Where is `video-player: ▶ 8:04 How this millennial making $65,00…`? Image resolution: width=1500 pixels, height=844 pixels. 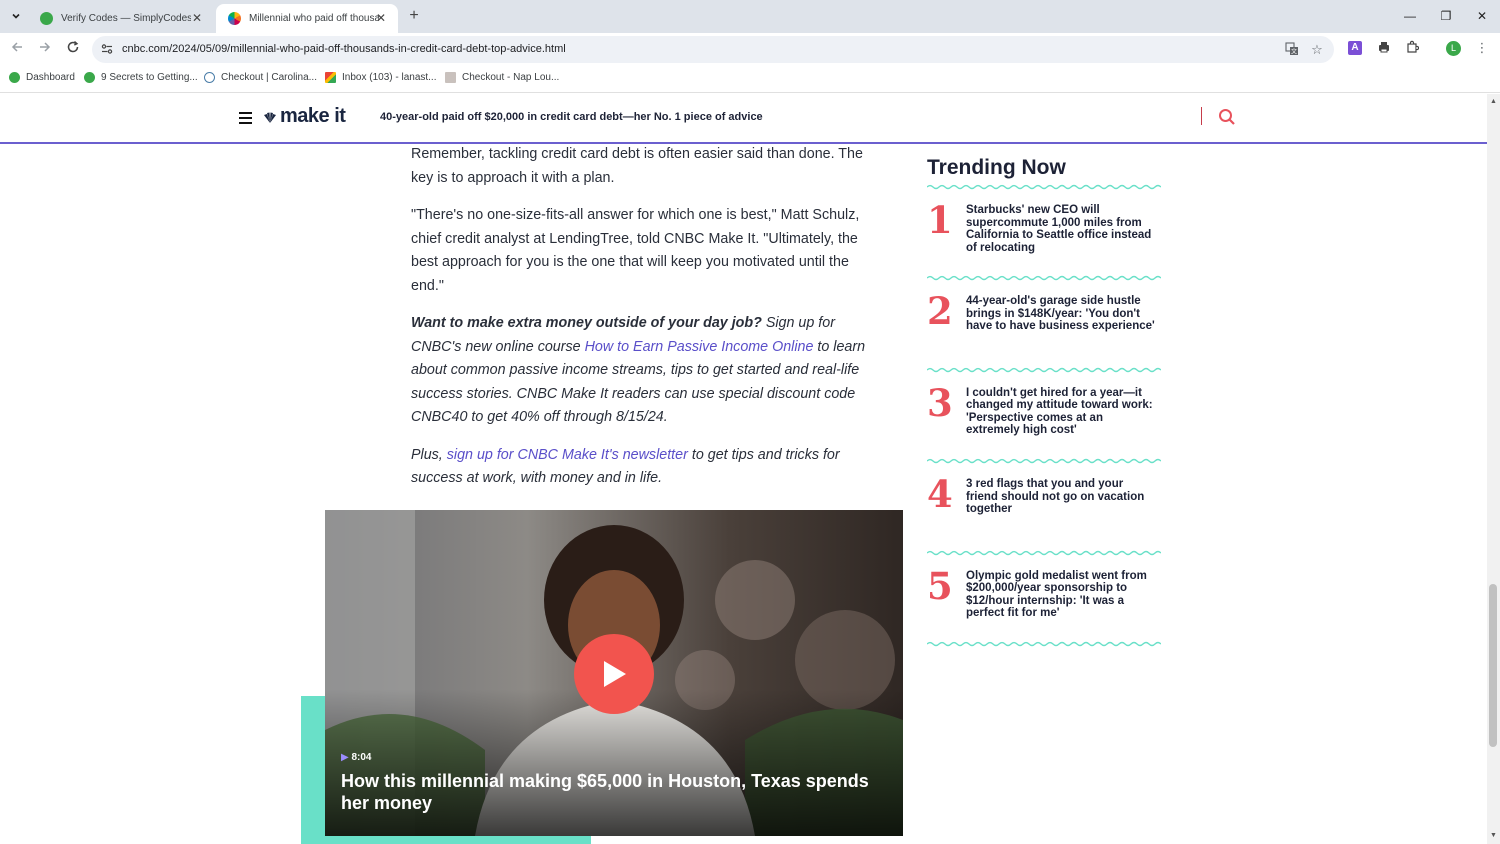
video-player: ▶ 8:04 How this millennial making $65,00… is located at coordinates (614, 673).